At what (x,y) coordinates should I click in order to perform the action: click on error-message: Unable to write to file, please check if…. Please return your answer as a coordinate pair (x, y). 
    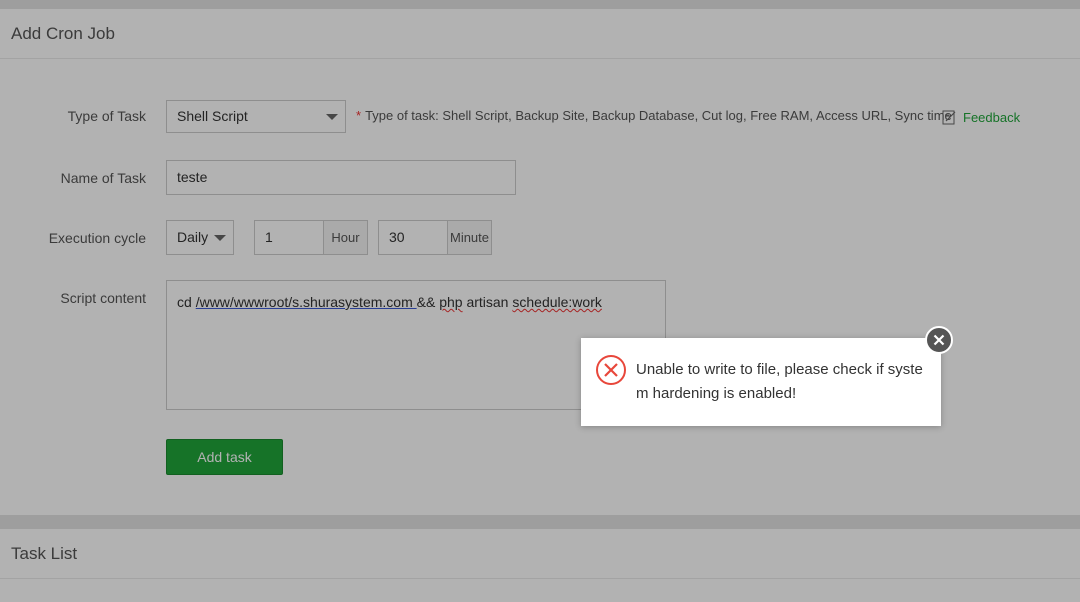
    Looking at the image, I should click on (779, 381).